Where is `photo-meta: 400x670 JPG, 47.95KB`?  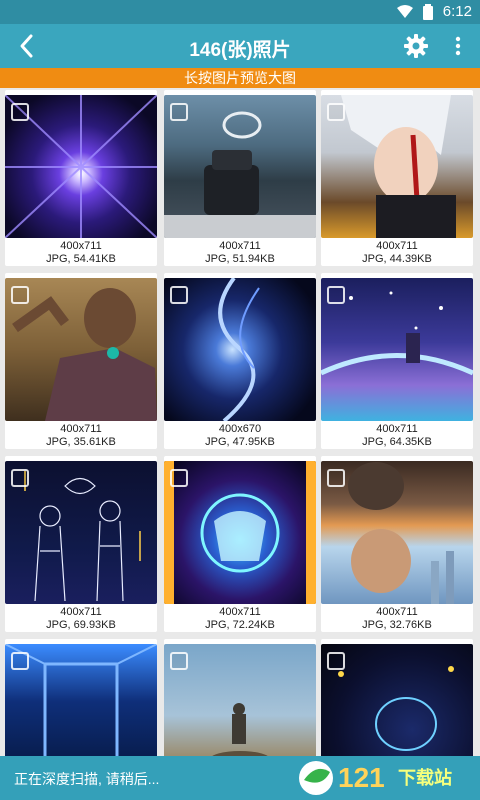 photo-meta: 400x670 JPG, 47.95KB is located at coordinates (240, 436).